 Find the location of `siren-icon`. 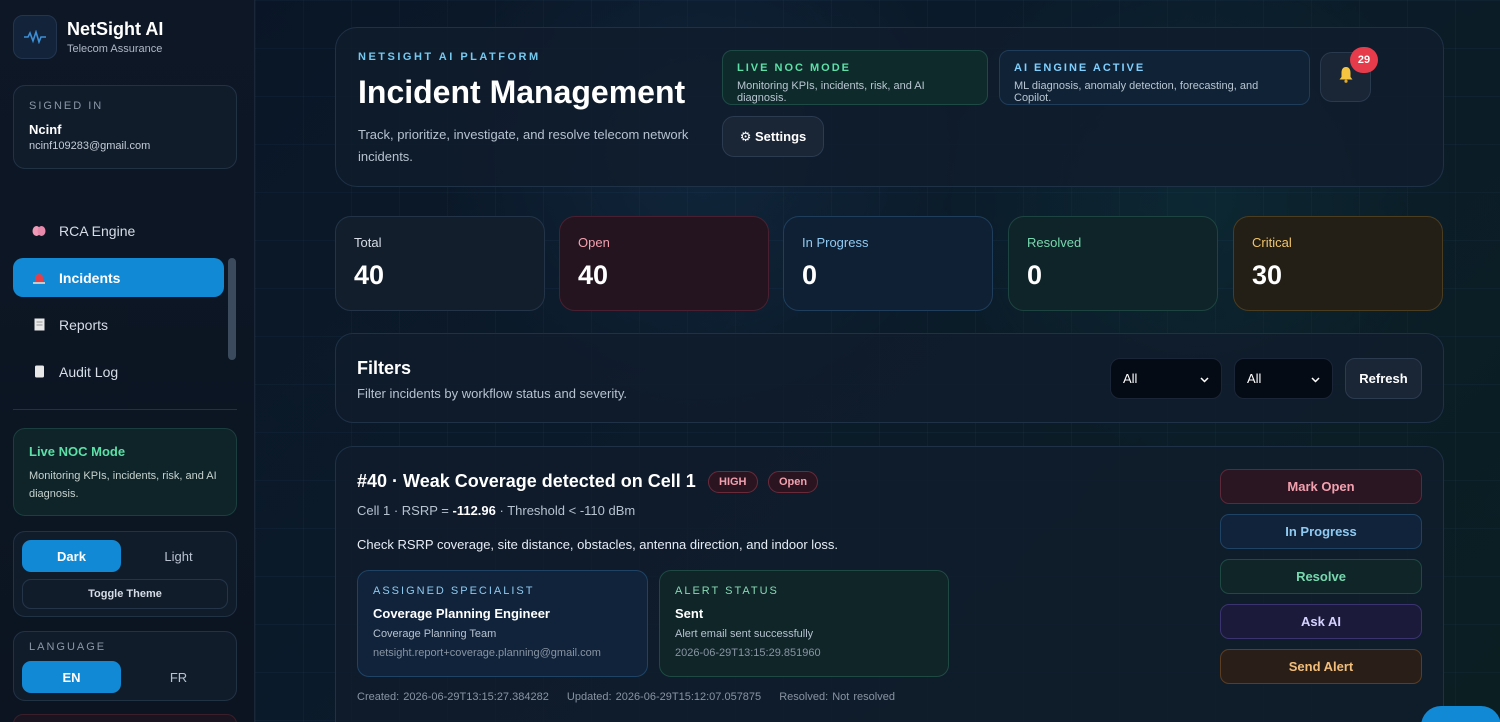

siren-icon is located at coordinates (39, 278).